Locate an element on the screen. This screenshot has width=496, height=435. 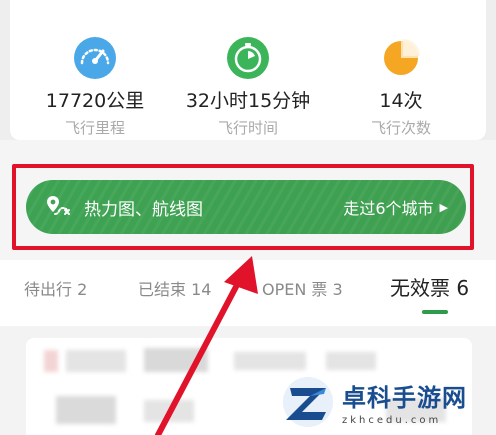
stat-value: 32小时15分钟 is located at coordinates (248, 101).